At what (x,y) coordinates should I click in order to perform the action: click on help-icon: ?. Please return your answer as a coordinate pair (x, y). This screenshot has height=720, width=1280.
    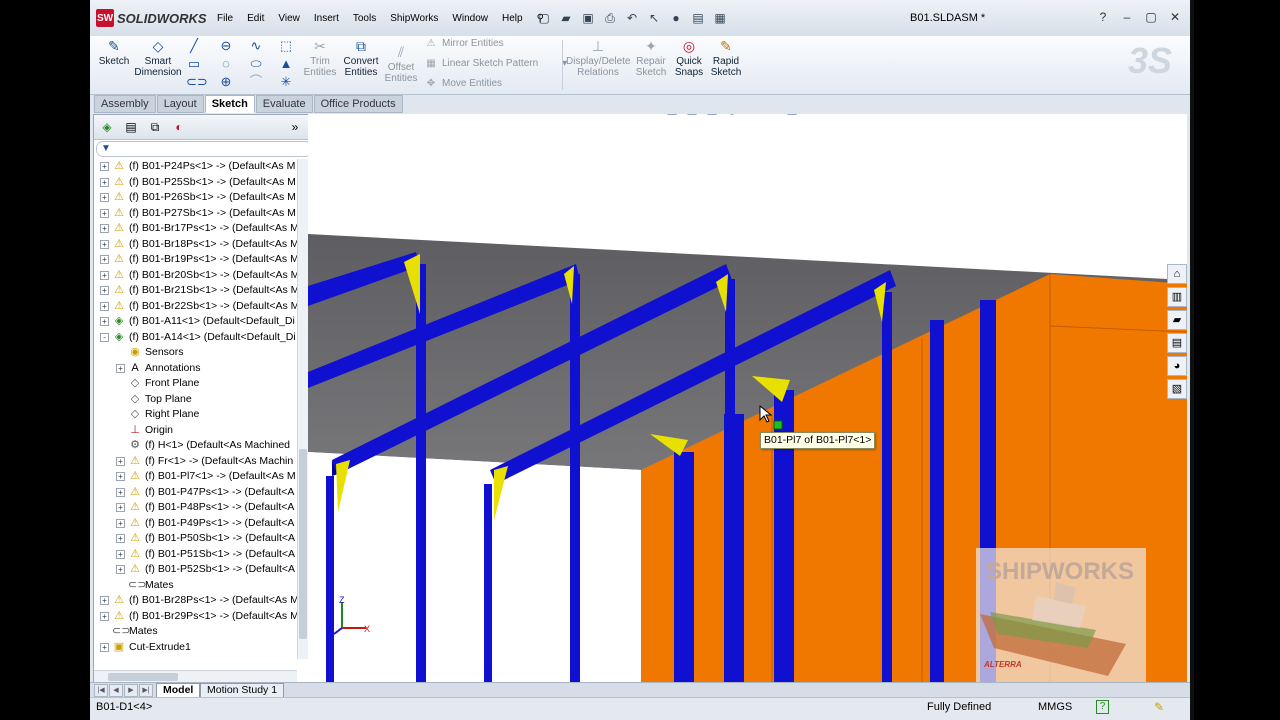
    Looking at the image, I should click on (1103, 17).